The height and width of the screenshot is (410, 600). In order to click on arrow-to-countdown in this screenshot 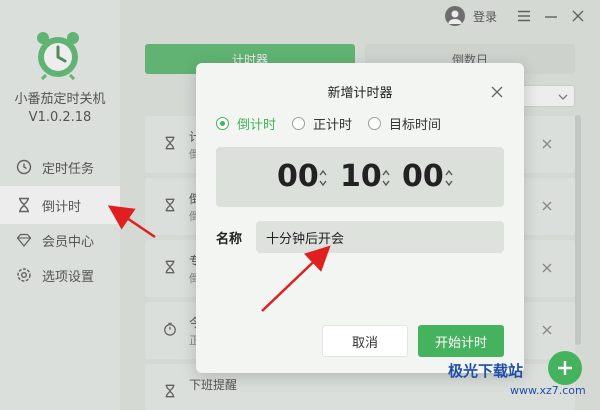, I will do `click(131, 222)`.